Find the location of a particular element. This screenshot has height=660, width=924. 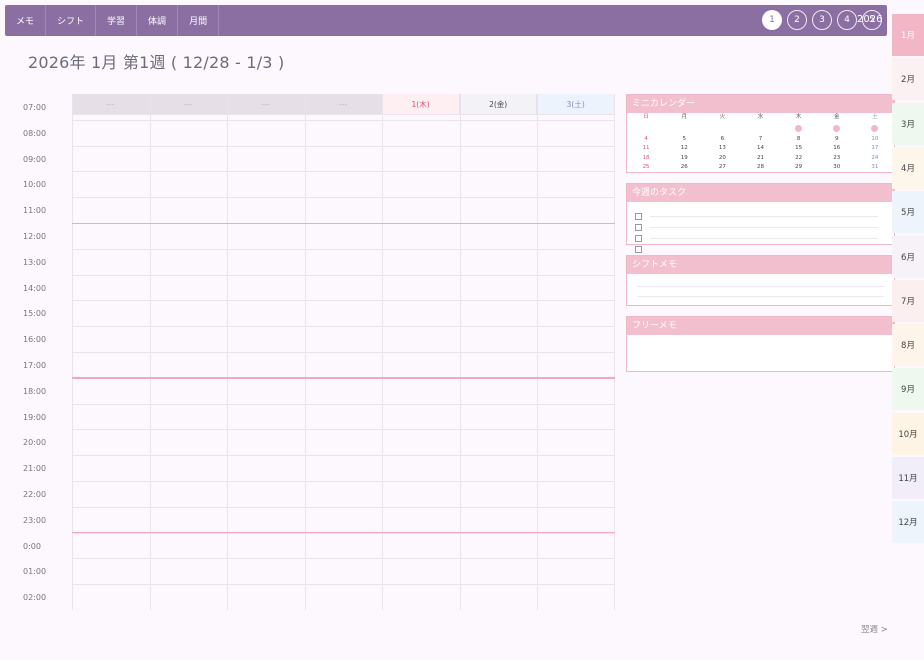

mini-calendar-day: 19 is located at coordinates (684, 158).